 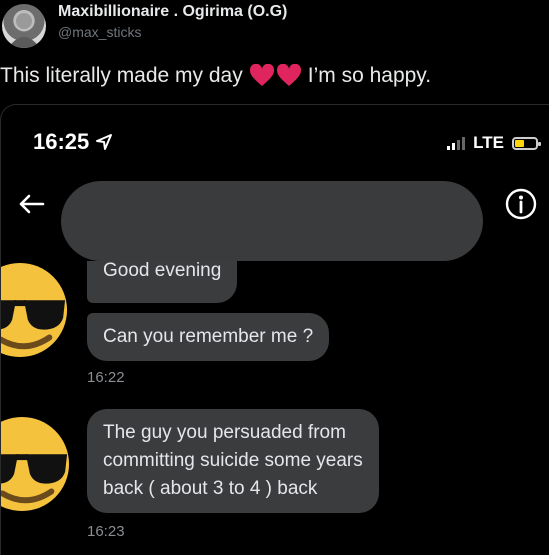 What do you see at coordinates (456, 143) in the screenshot?
I see `signal-icon` at bounding box center [456, 143].